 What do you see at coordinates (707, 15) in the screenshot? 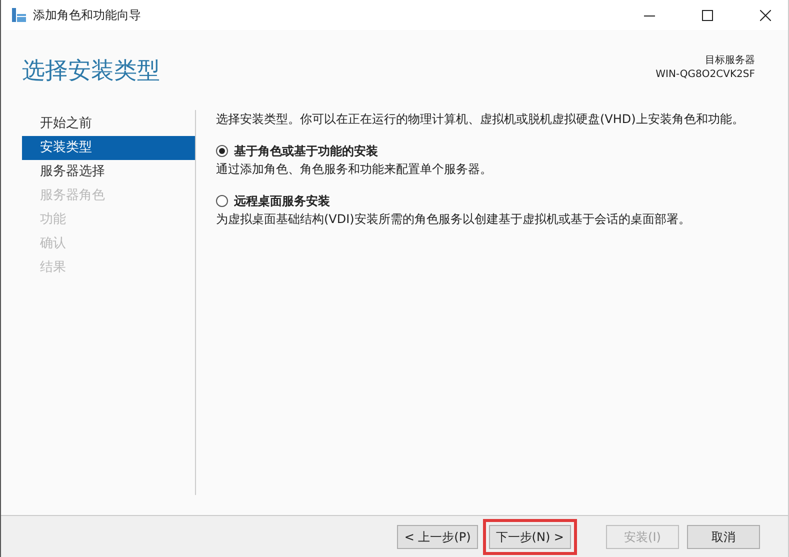
I see `maximize-icon` at bounding box center [707, 15].